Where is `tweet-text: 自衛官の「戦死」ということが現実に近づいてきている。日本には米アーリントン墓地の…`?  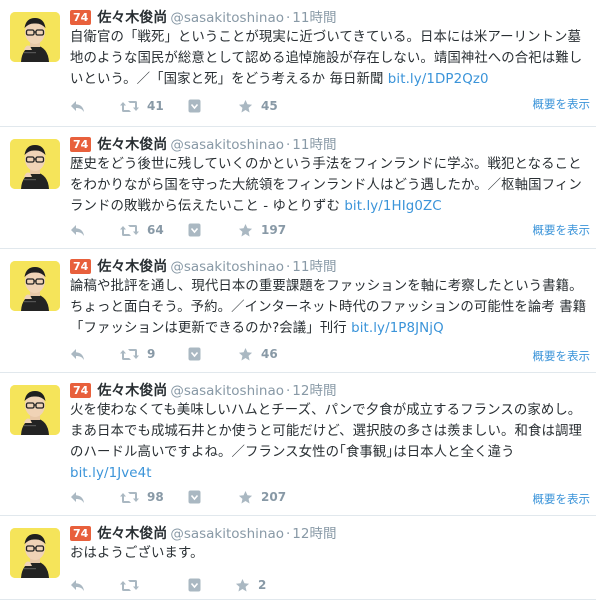 tweet-text: 自衛官の「戦死」ということが現実に近づいてきている。日本には米アーリントン墓地の… is located at coordinates (331, 58).